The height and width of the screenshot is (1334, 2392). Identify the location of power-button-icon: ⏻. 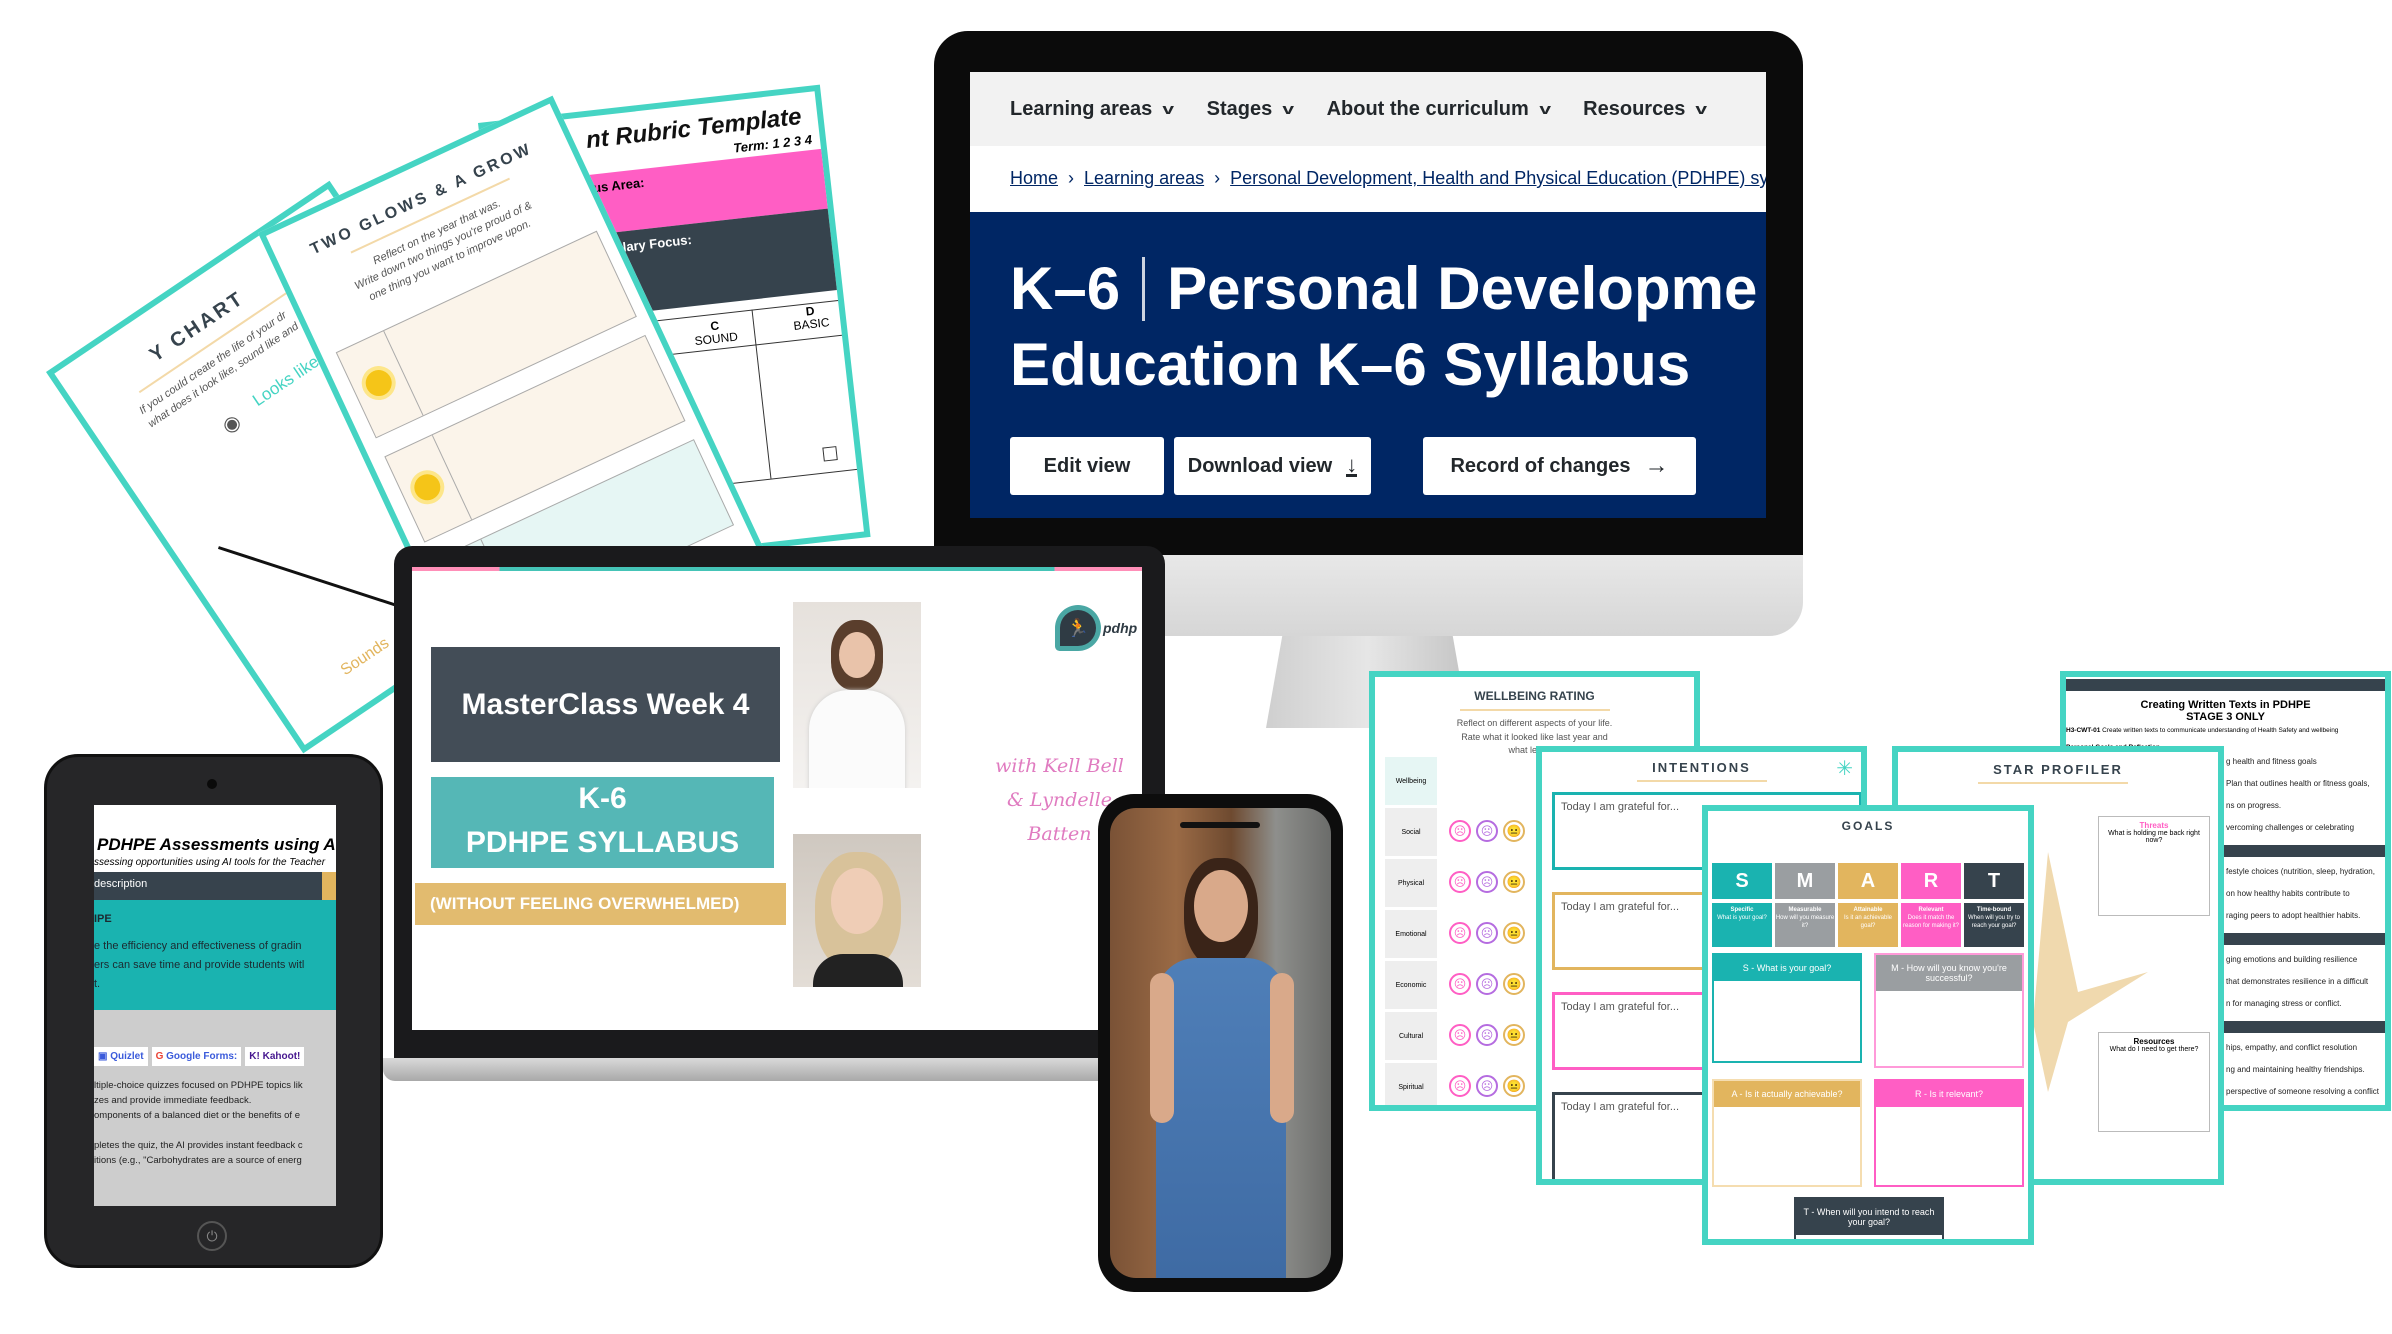
(212, 1236).